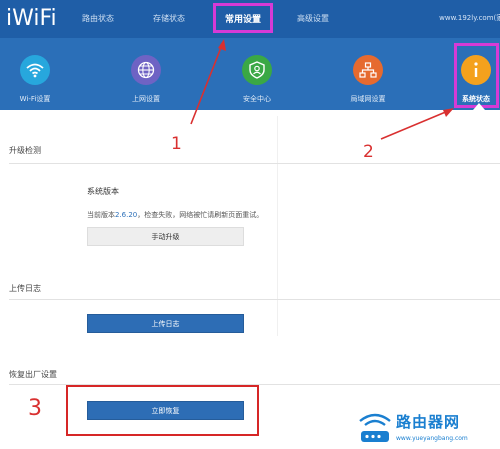 The image size is (500, 449). I want to click on highlight-box-tab, so click(243, 18).